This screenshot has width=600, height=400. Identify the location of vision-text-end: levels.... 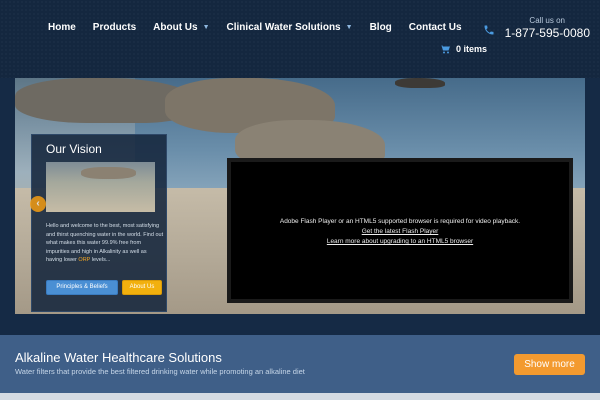
(100, 260).